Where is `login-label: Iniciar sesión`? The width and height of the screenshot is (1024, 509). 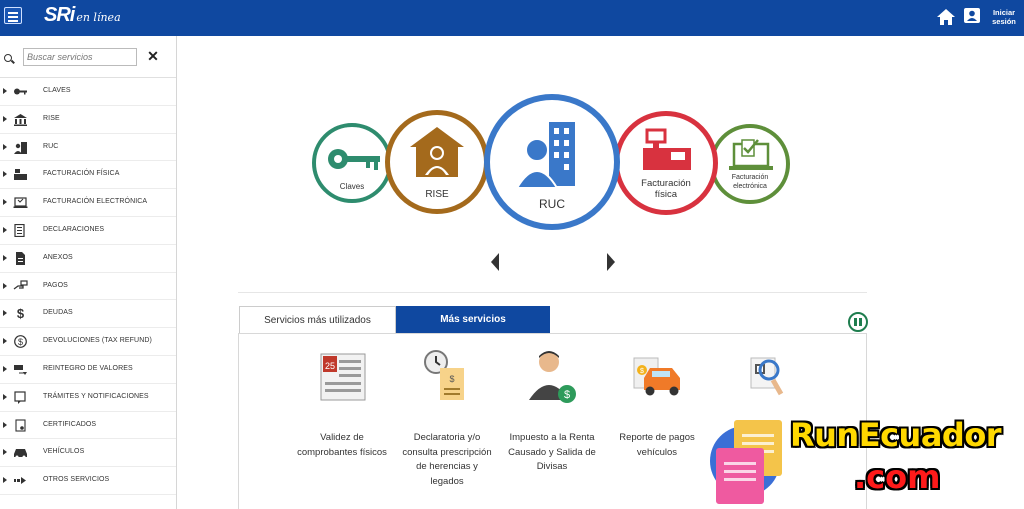 login-label: Iniciar sesión is located at coordinates (1004, 17).